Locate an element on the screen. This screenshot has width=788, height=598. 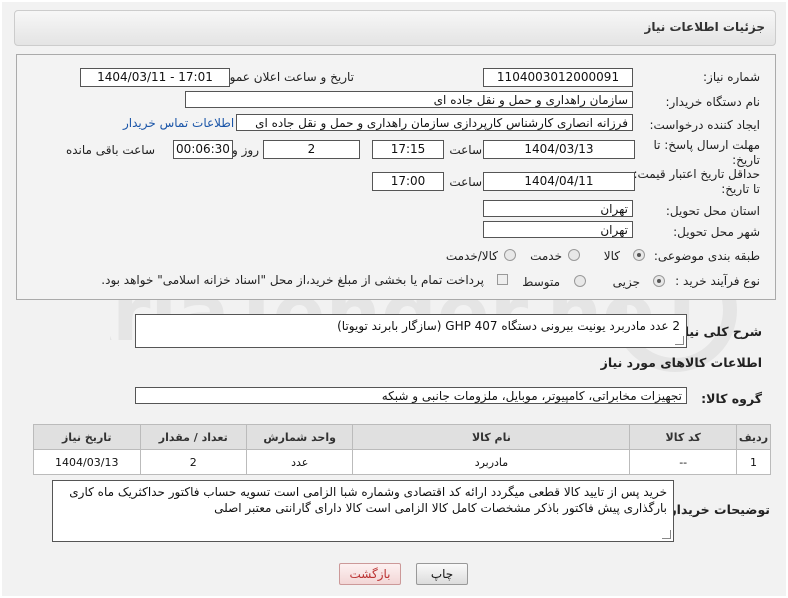
col-unit-header: واحد شمارش is located at coordinates (299, 437).